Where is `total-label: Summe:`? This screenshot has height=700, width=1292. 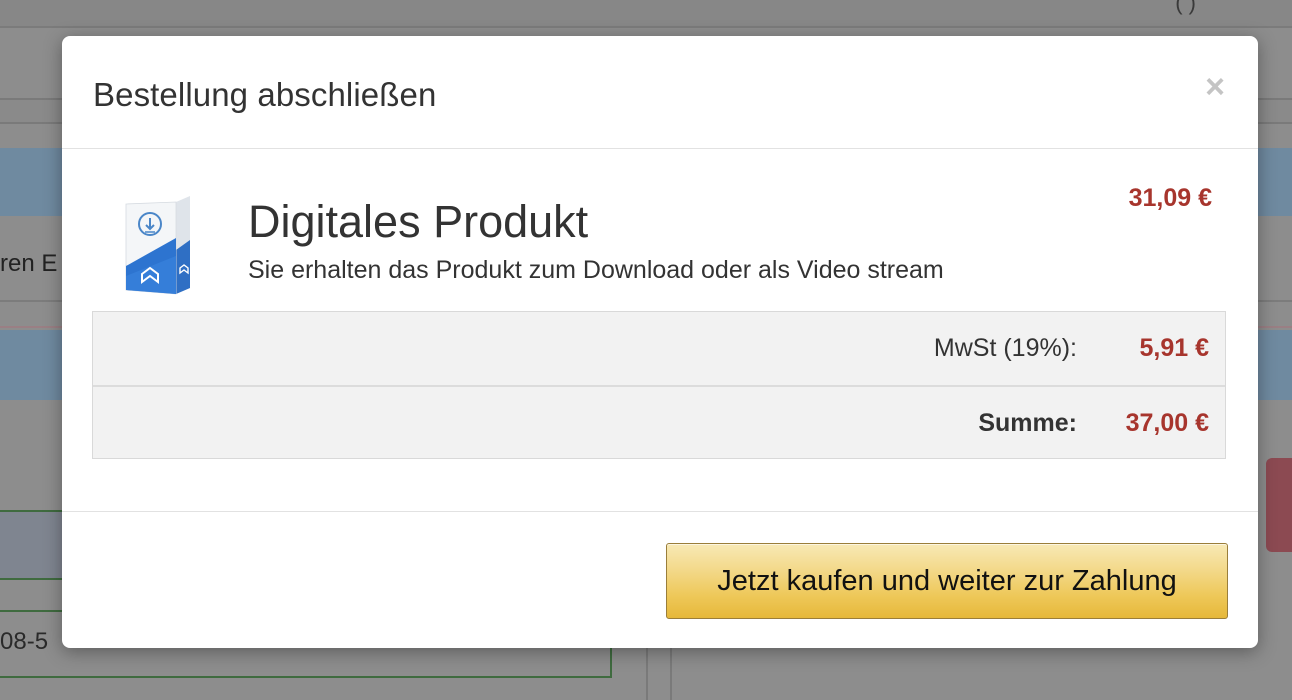 total-label: Summe: is located at coordinates (1027, 423).